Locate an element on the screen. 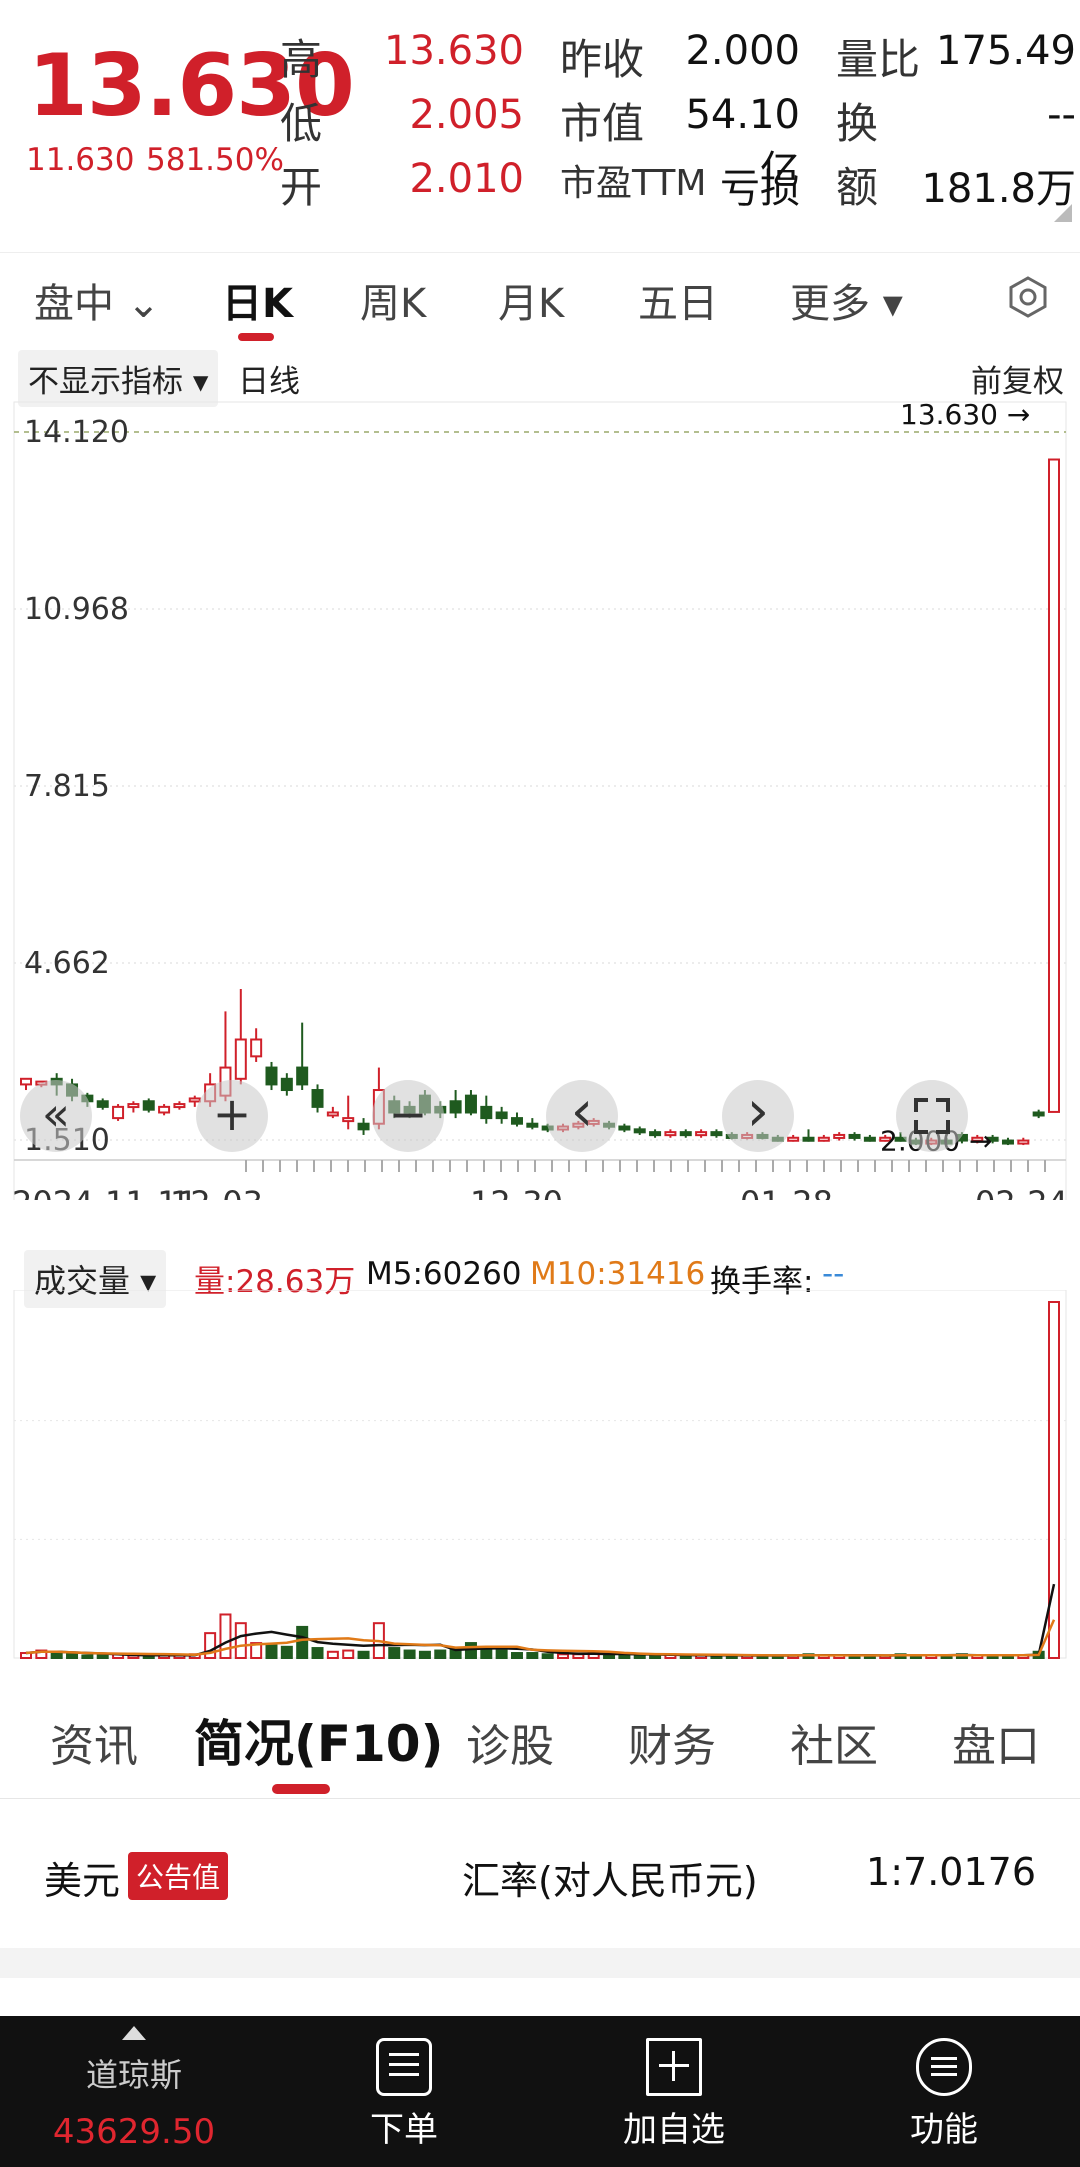 This screenshot has width=1080, height=2167. tab-daily-k: 日K is located at coordinates (257, 300).